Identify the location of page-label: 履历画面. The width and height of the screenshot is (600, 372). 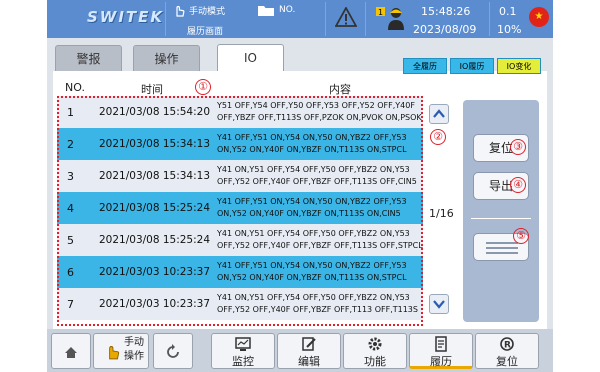
(205, 32).